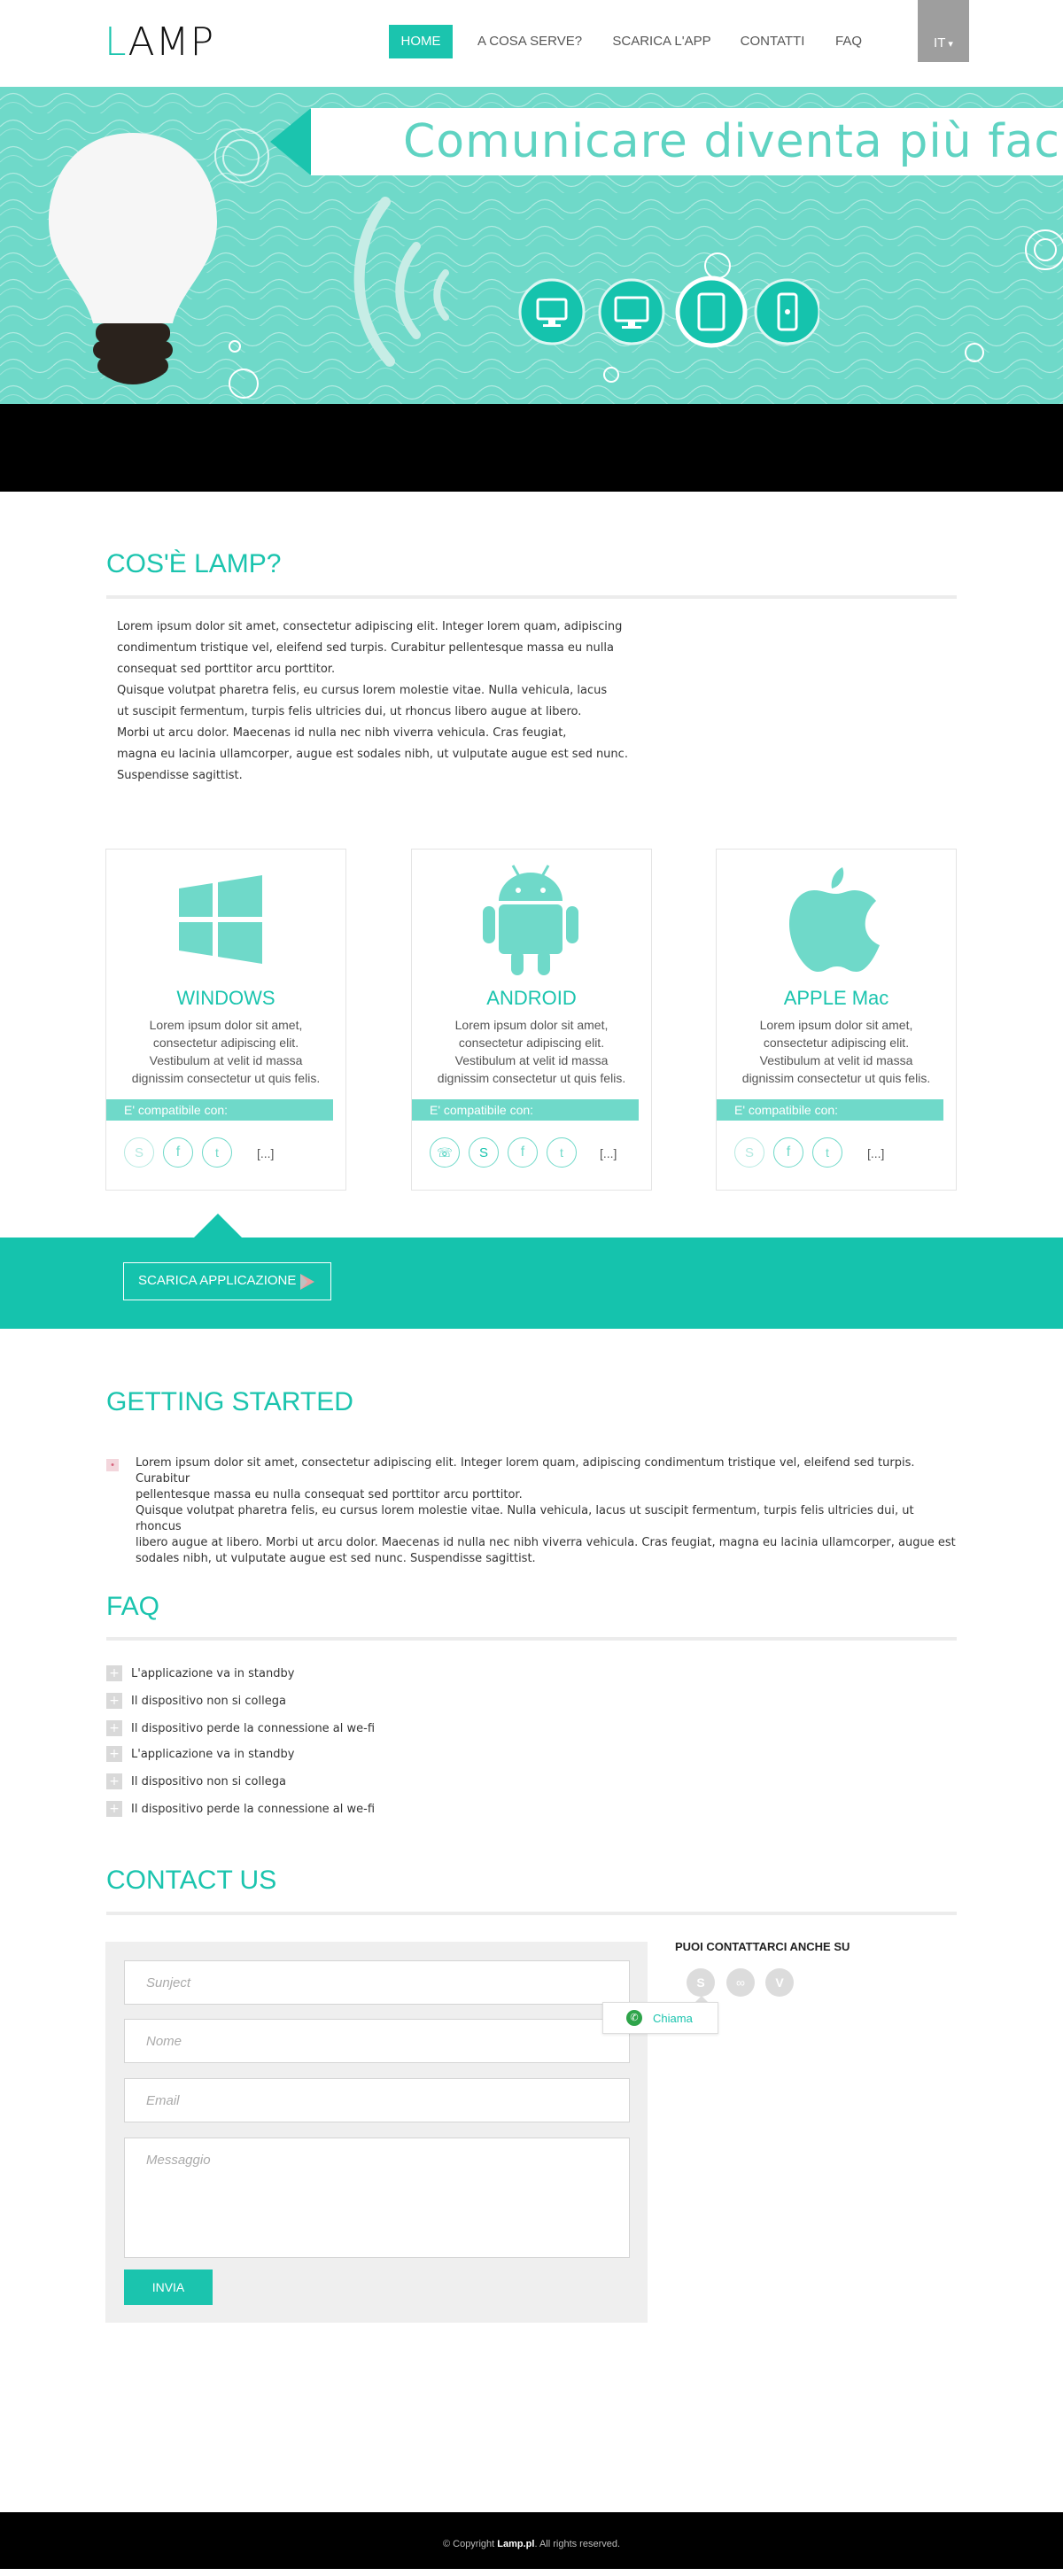  What do you see at coordinates (226, 998) in the screenshot?
I see `platform-title: WINDOWS` at bounding box center [226, 998].